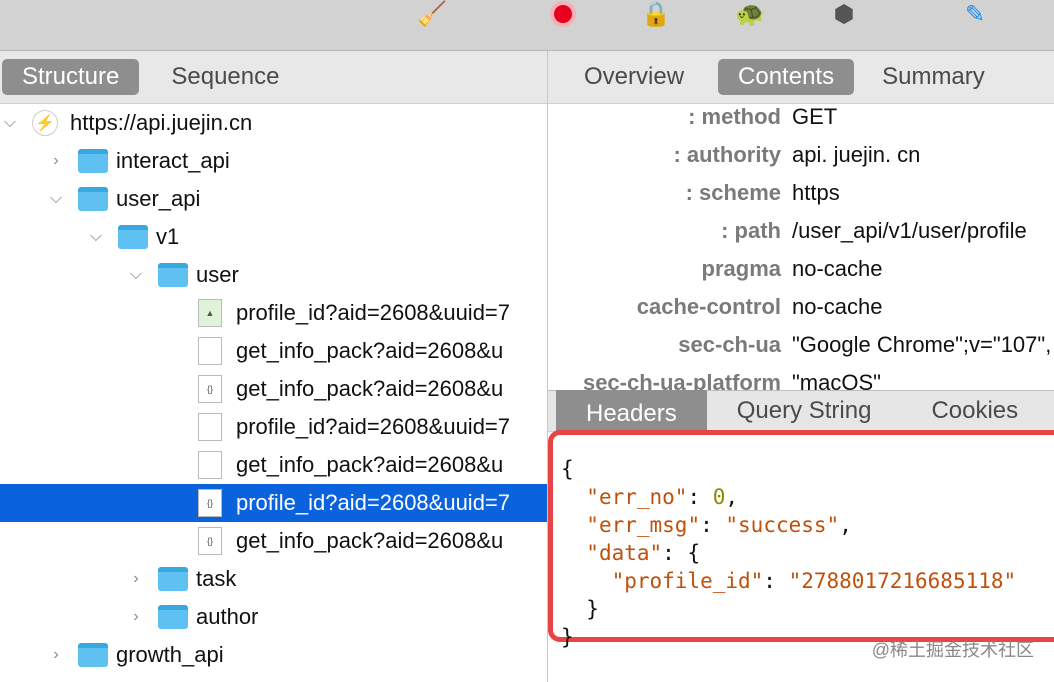 The image size is (1054, 682). What do you see at coordinates (173, 160) in the screenshot?
I see `tree-item-label: interact_api` at bounding box center [173, 160].